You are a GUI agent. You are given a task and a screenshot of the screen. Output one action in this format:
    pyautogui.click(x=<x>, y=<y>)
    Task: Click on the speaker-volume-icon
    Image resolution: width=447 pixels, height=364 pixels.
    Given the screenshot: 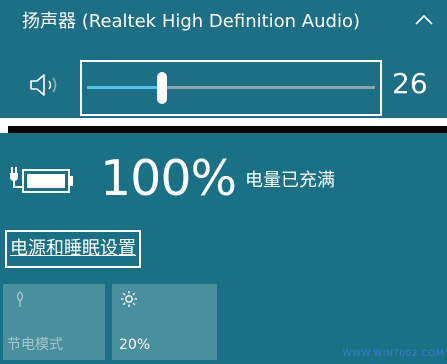 What is the action you would take?
    pyautogui.click(x=45, y=85)
    